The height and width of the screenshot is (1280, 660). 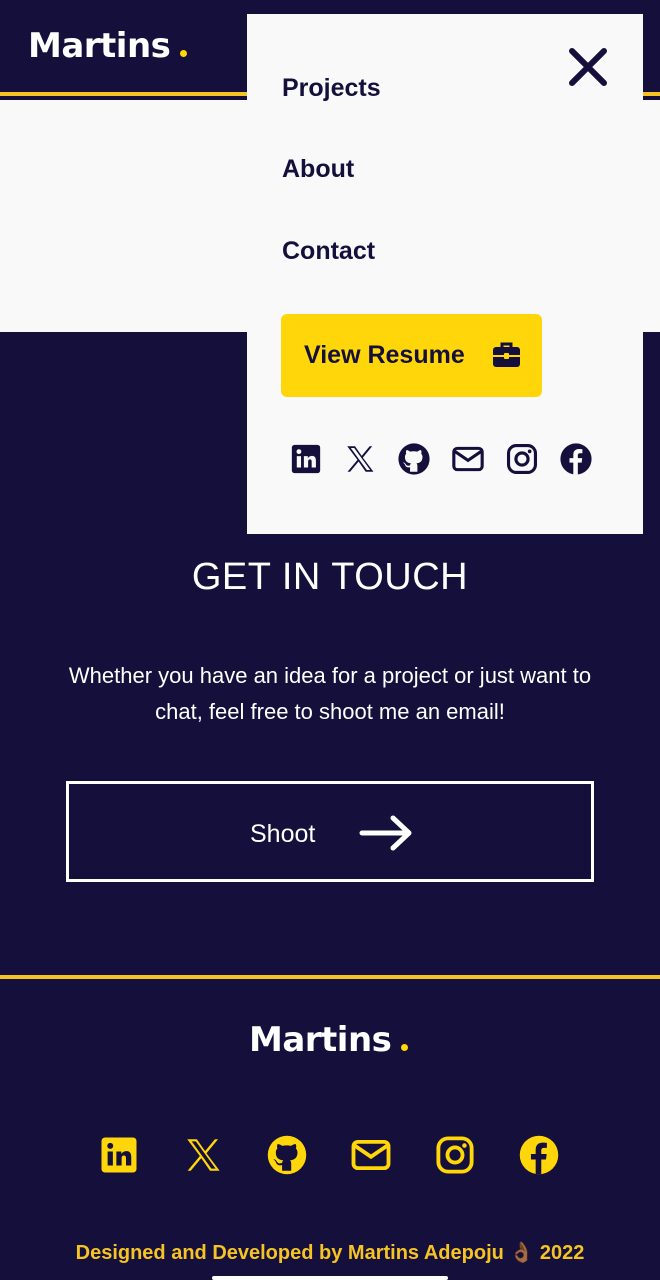 I want to click on footer-social-links, so click(x=329, y=1155).